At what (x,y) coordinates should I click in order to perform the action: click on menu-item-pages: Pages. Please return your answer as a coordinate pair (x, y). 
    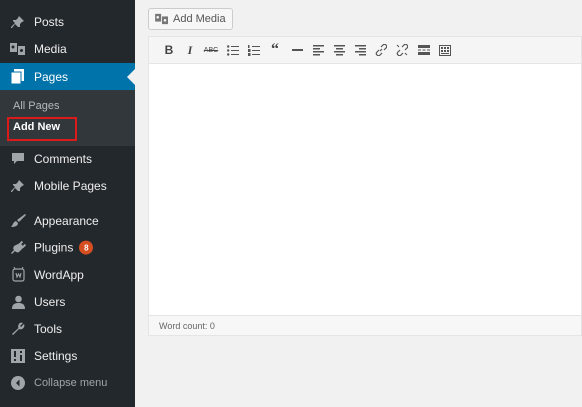
    Looking at the image, I should click on (67, 76).